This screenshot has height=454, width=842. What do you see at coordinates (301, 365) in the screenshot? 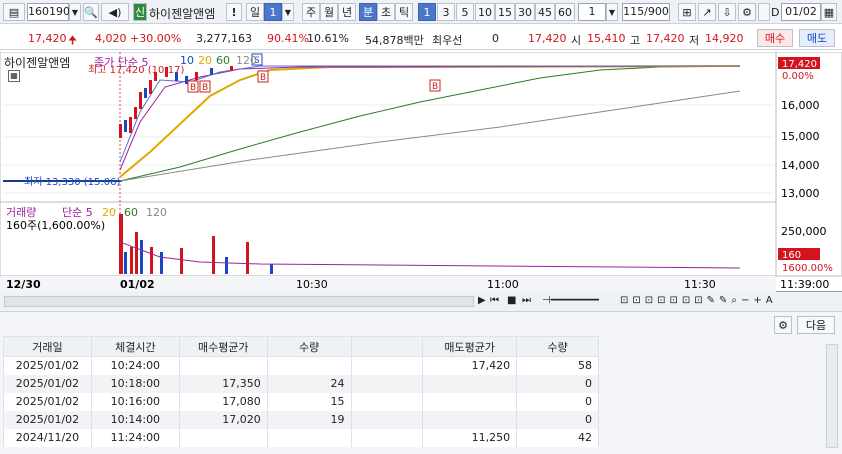
I see `table-row: 2025/01/02 10:24:00 17,420 58` at bounding box center [301, 365].